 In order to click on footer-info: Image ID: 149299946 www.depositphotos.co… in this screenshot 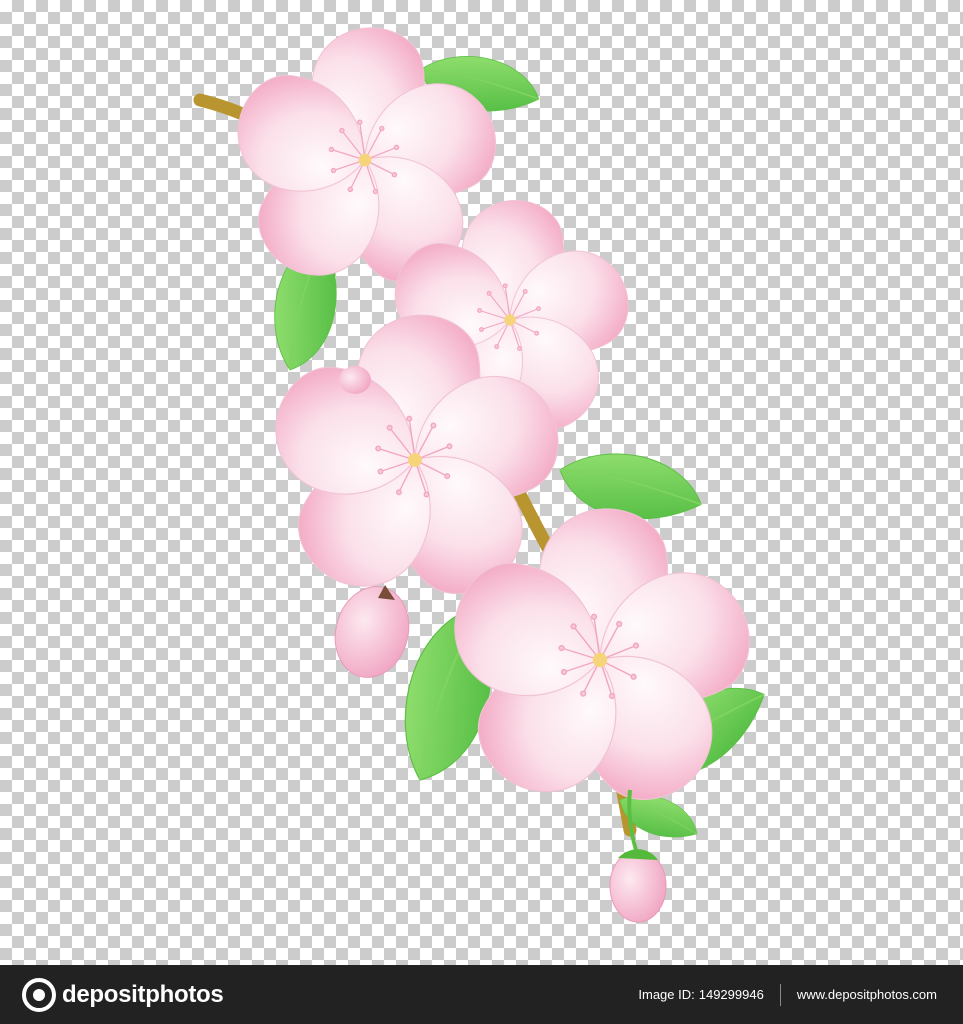, I will do `click(787, 994)`.